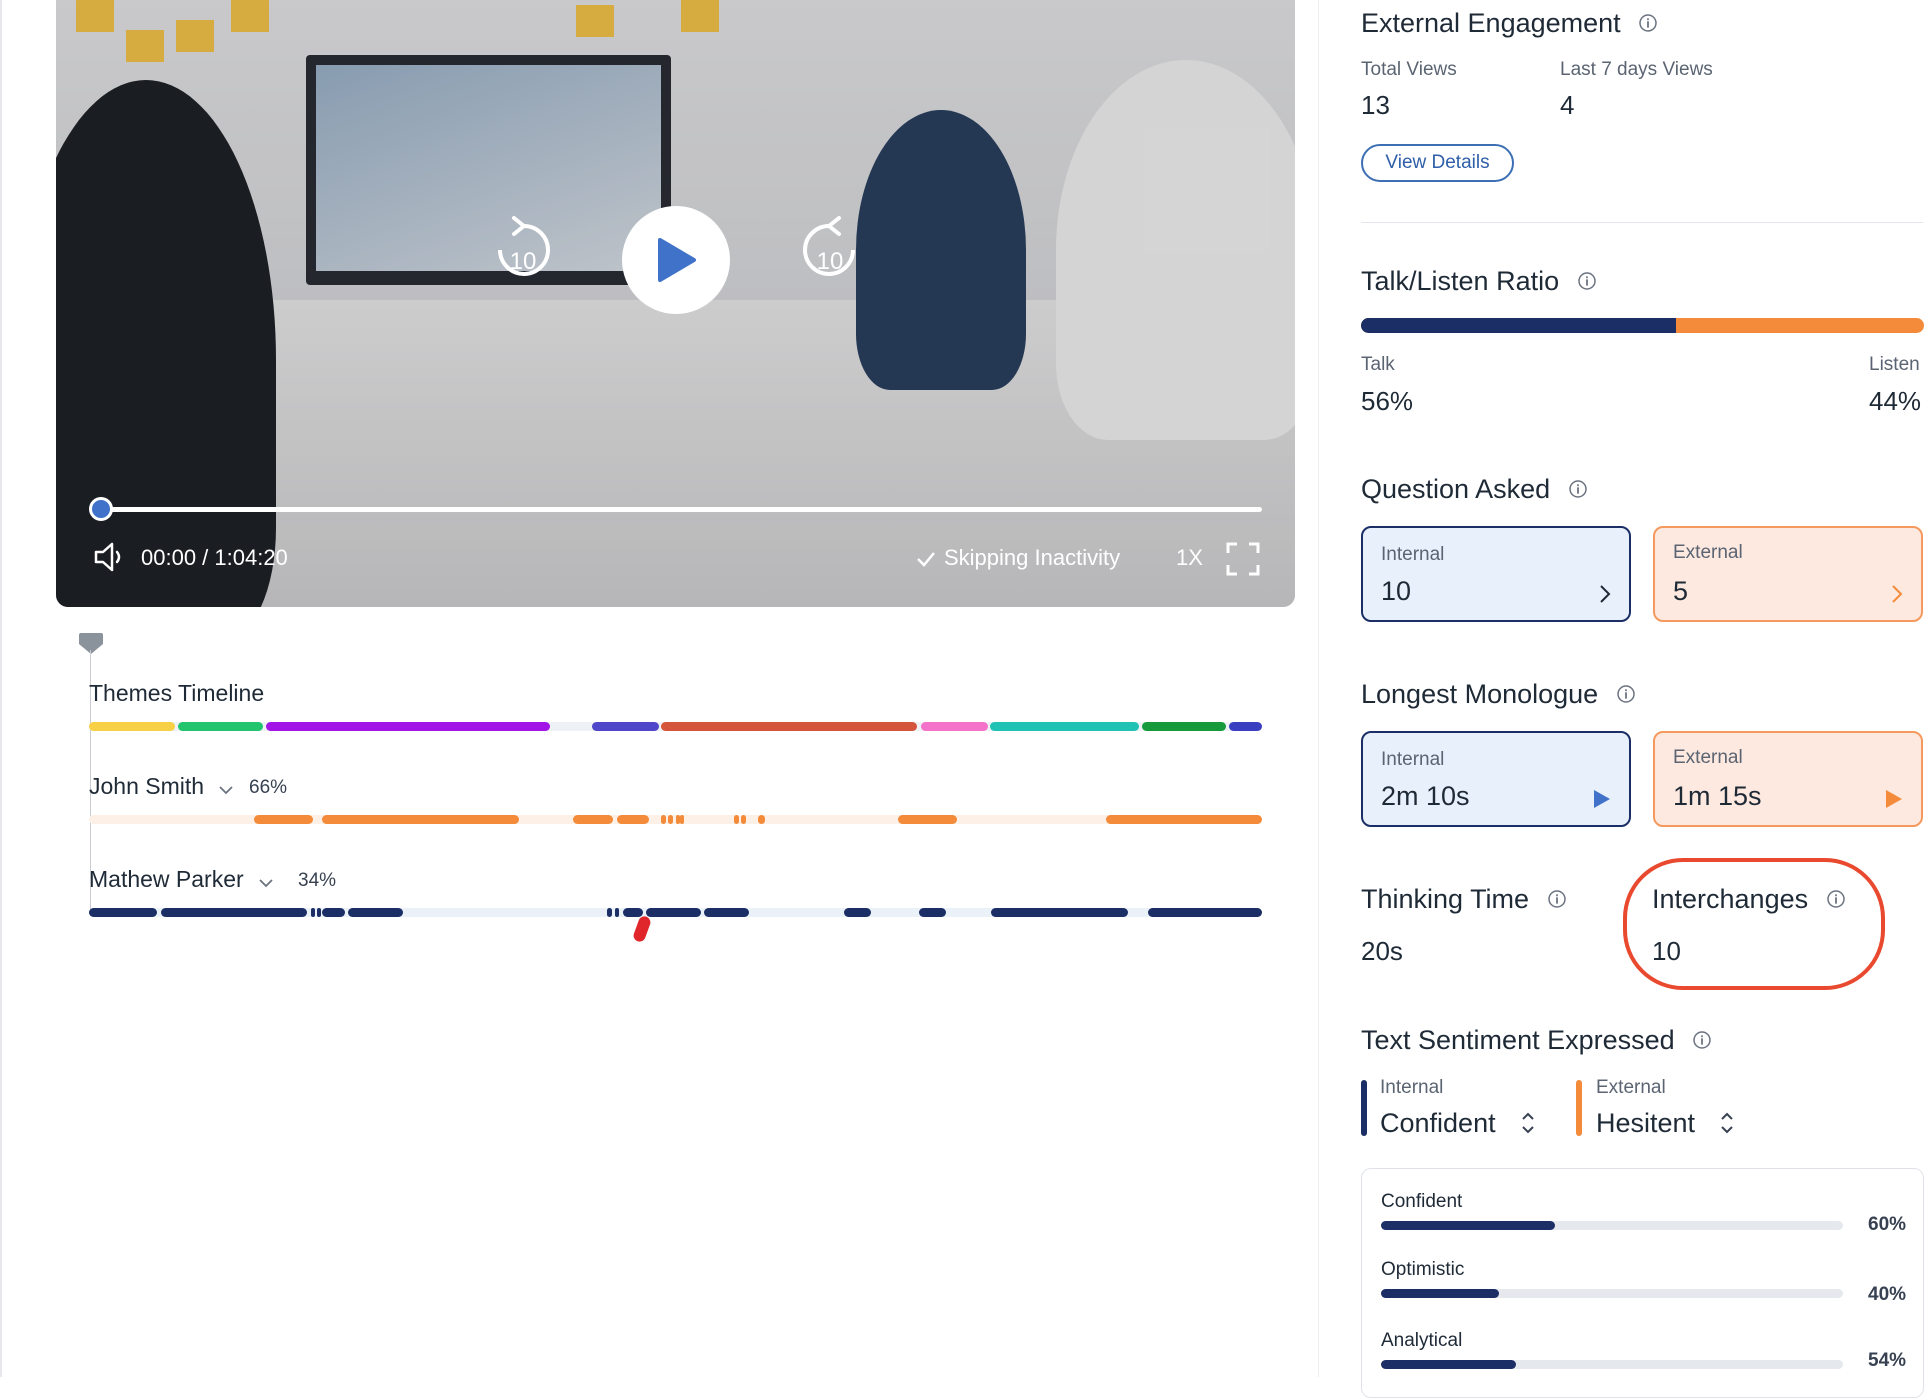 The image size is (1929, 1398). I want to click on internal-sentiment-label: Internal, so click(1412, 1087).